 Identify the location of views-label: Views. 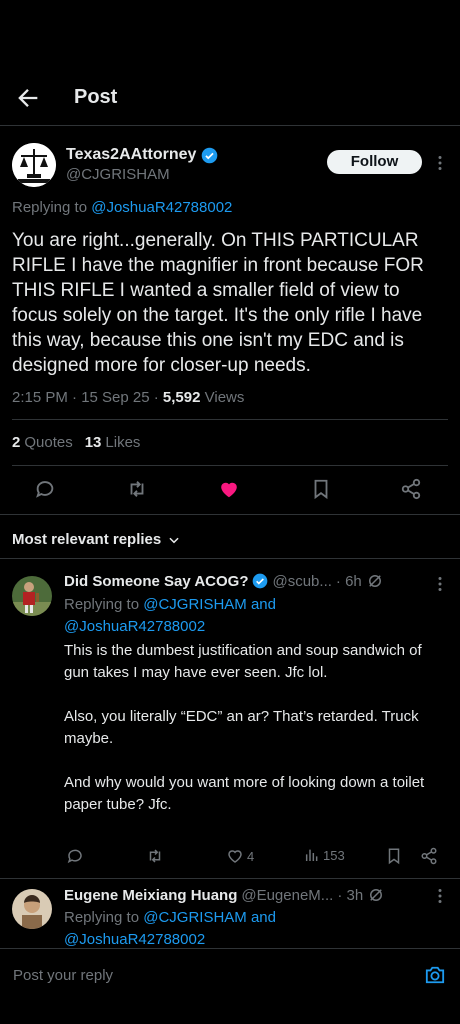
(222, 397).